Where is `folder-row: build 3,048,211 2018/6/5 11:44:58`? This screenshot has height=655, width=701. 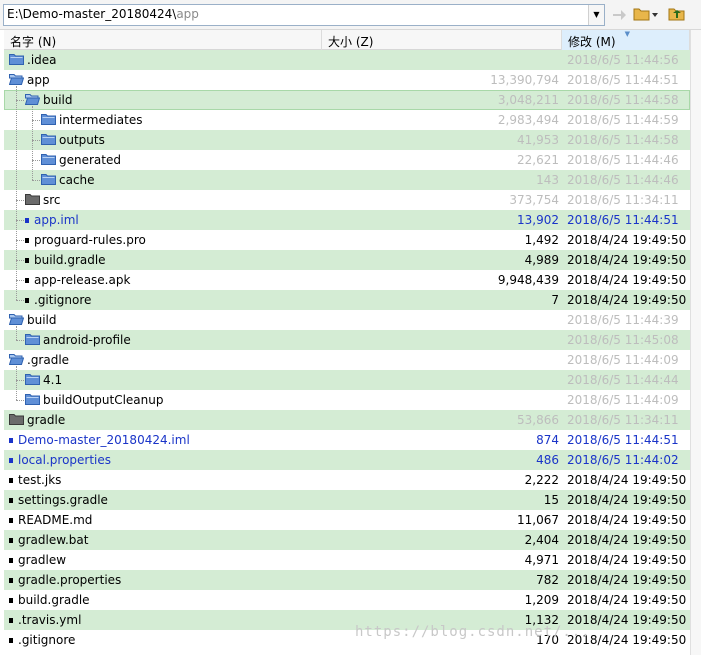
folder-row: build 3,048,211 2018/6/5 11:44:58 is located at coordinates (347, 100).